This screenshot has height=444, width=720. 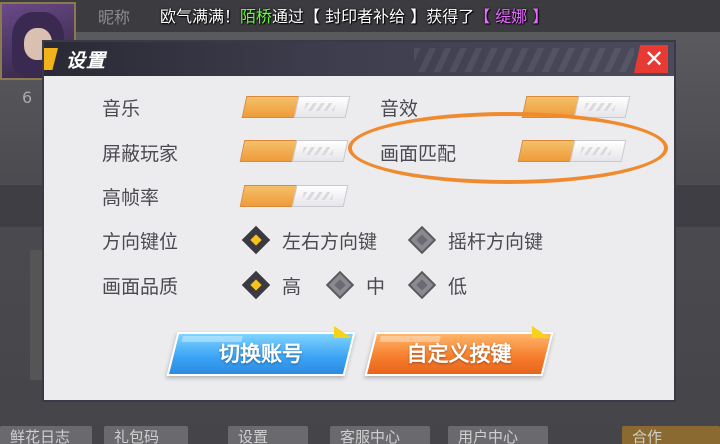 I want to click on header-accent, so click(x=51, y=59).